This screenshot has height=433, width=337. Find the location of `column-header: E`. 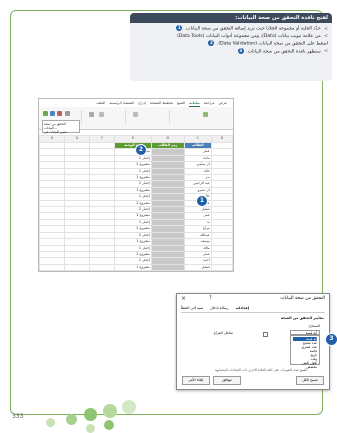

column-header: E is located at coordinates (133, 139).